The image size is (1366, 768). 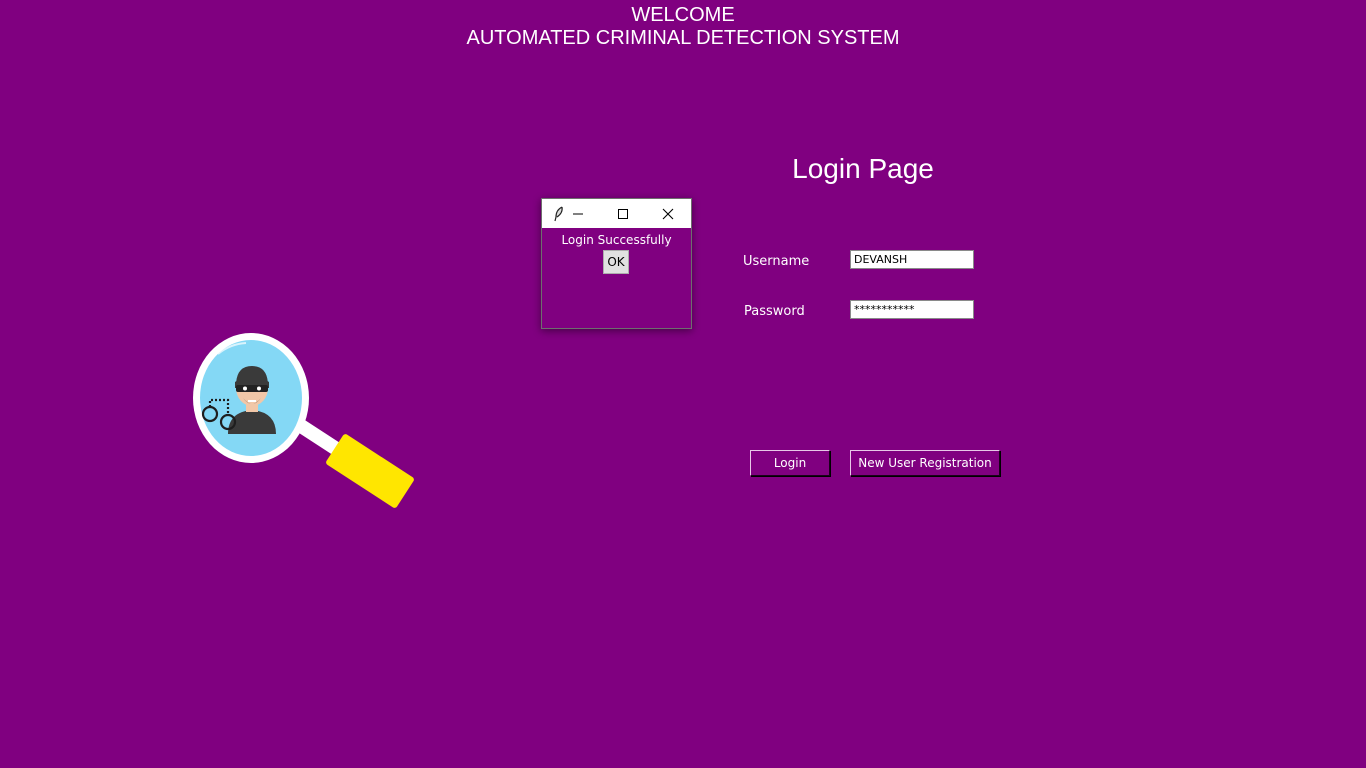 I want to click on system-title: AUTOMATED CRIMINAL DETECTION SYSTEM, so click(x=683, y=38).